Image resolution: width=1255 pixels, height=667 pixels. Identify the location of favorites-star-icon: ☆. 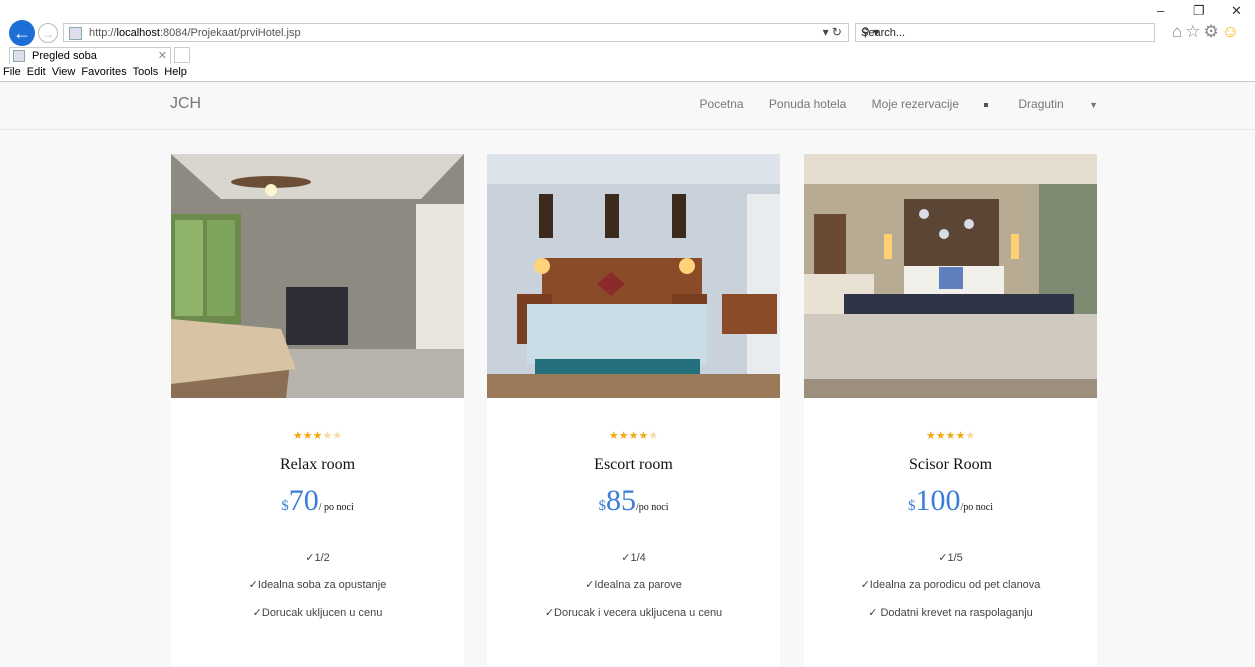
(1194, 31).